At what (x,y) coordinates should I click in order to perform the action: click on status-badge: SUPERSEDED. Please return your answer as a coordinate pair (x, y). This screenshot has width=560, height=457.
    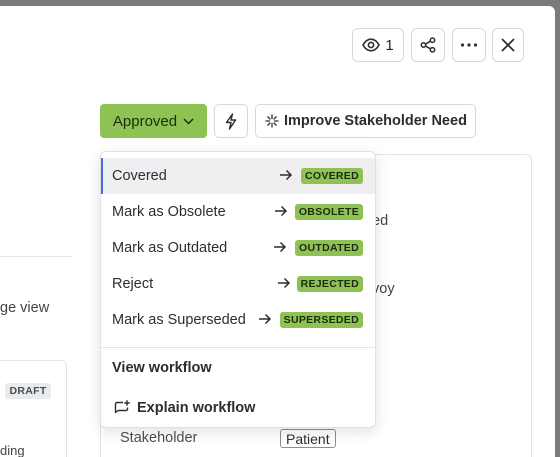
    Looking at the image, I should click on (321, 320).